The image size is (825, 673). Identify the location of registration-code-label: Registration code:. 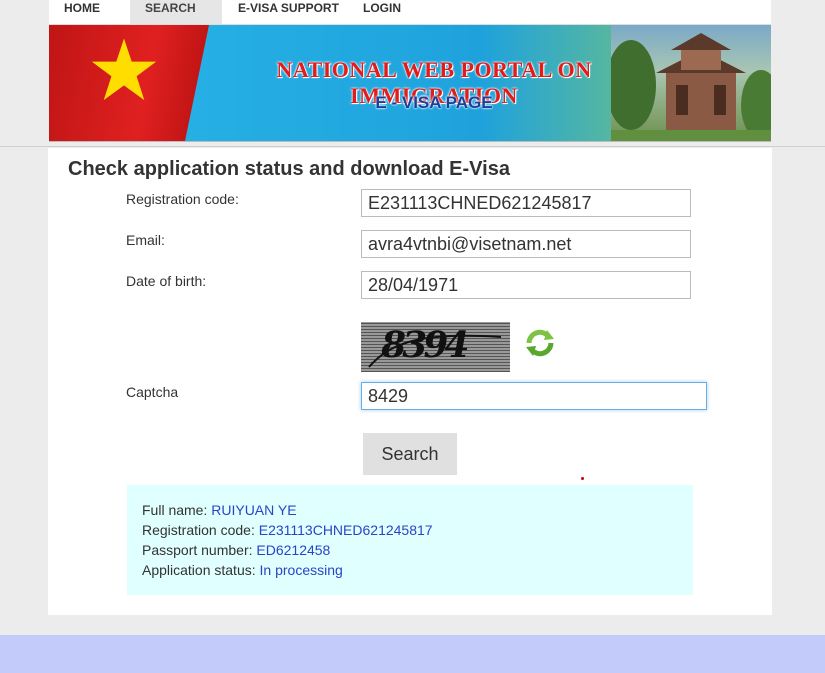
(182, 199).